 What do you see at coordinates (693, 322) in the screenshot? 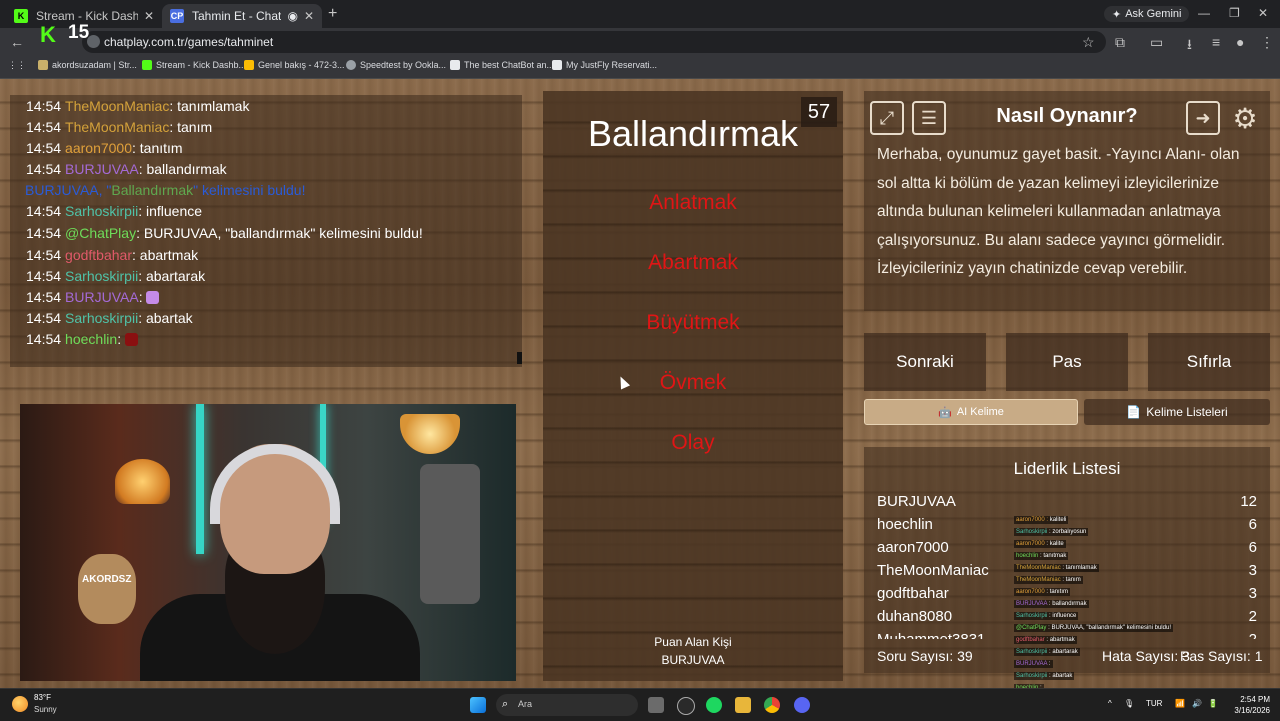
I see `taboo-word: Büyütmek` at bounding box center [693, 322].